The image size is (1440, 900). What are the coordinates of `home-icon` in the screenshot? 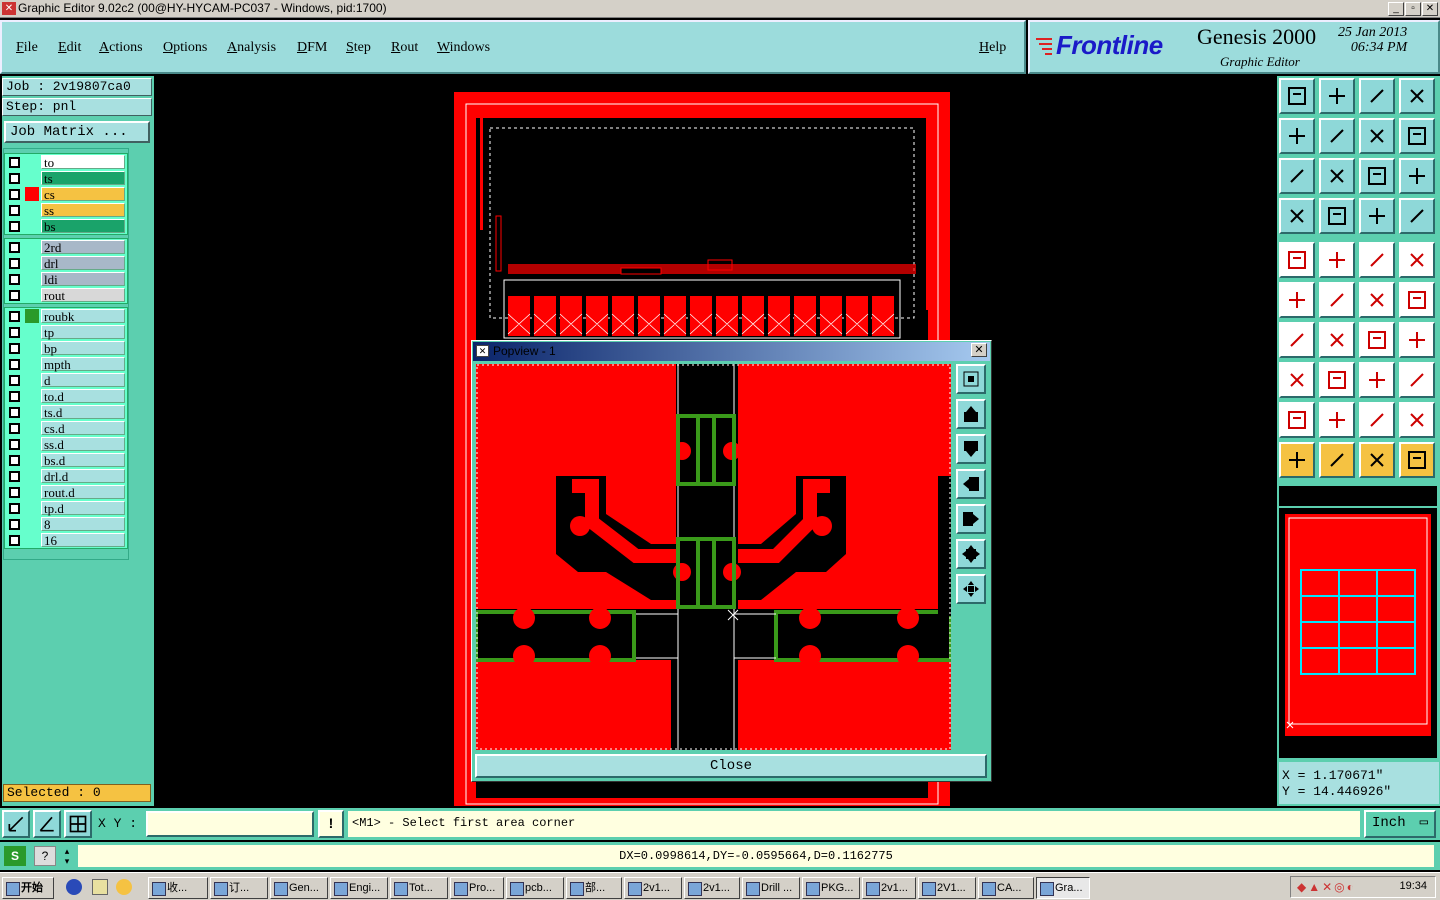 It's located at (1377, 96).